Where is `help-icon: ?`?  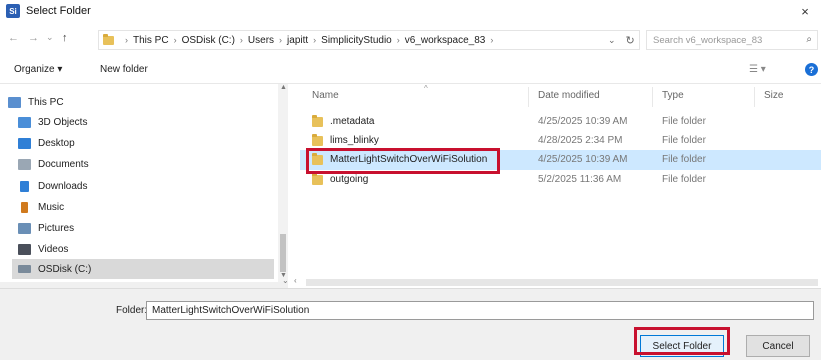
help-icon: ? is located at coordinates (811, 69).